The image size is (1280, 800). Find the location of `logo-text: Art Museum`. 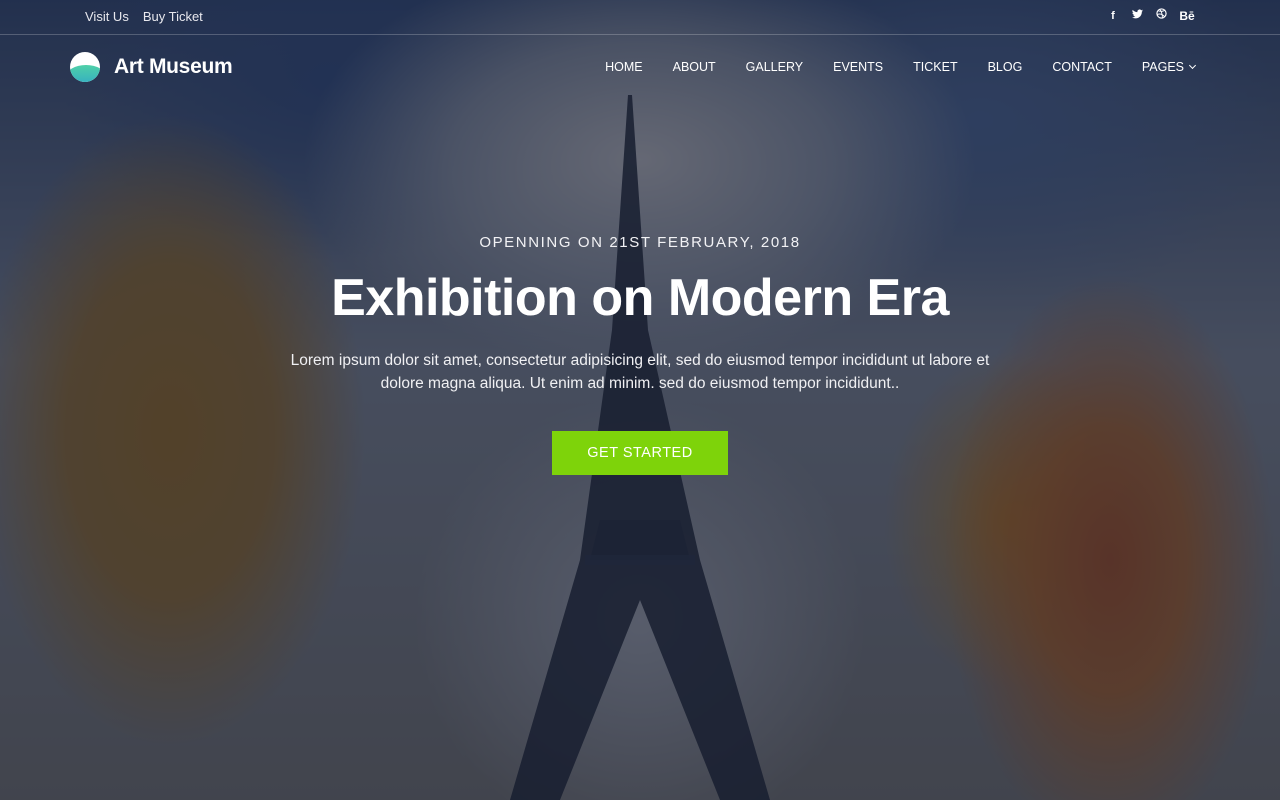

logo-text: Art Museum is located at coordinates (173, 66).